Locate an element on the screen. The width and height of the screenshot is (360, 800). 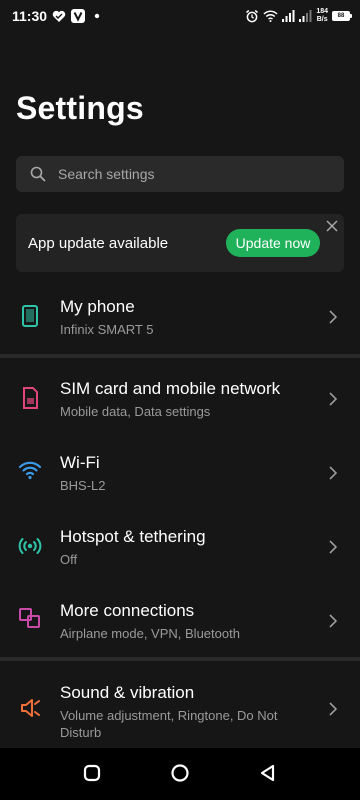
status-time: 11:30 is located at coordinates (30, 16).